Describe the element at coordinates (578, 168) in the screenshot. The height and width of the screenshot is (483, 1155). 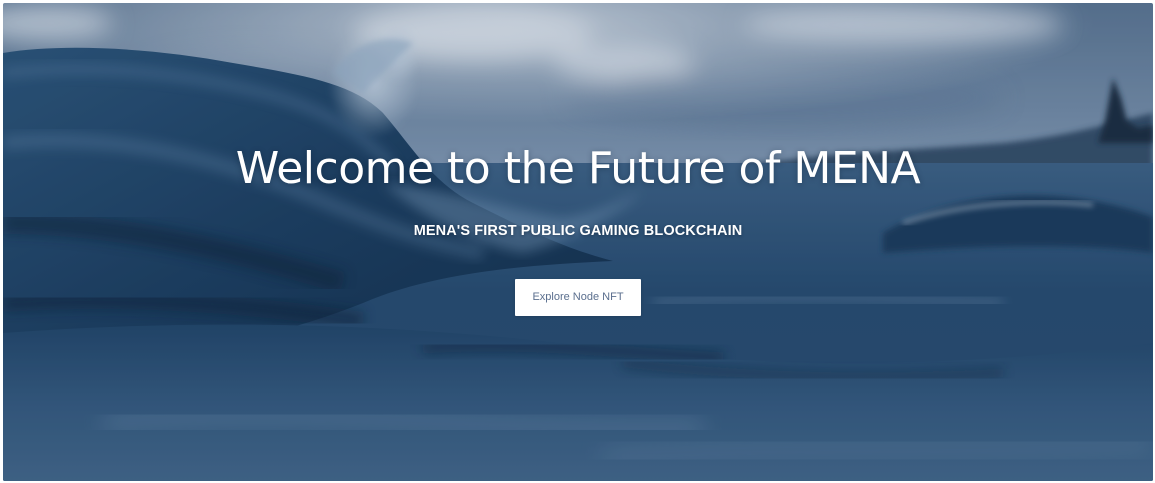
I see `hero-title: Welcome to the Future of MENA` at that location.